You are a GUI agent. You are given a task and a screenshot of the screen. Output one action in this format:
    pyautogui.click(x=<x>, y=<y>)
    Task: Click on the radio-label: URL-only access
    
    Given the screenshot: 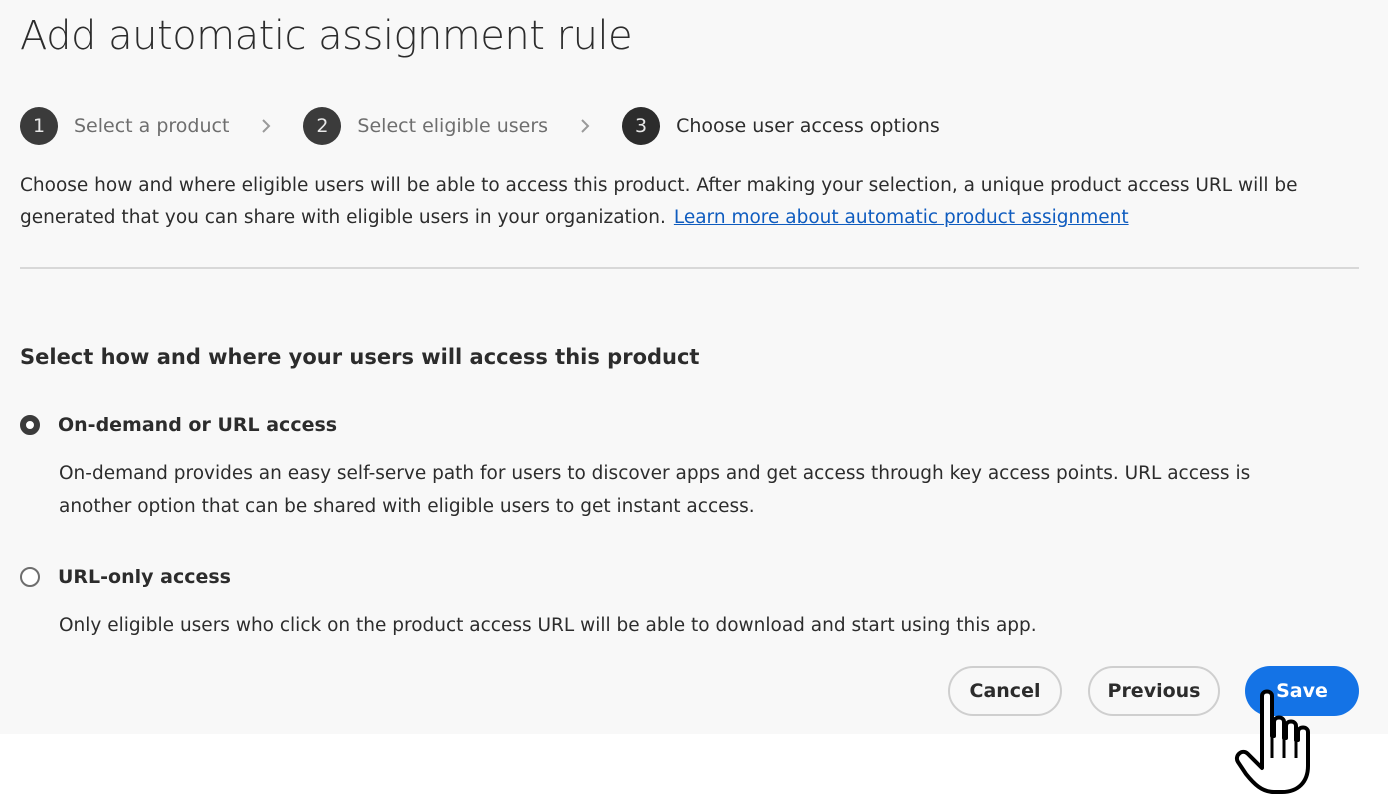 What is the action you would take?
    pyautogui.click(x=144, y=577)
    